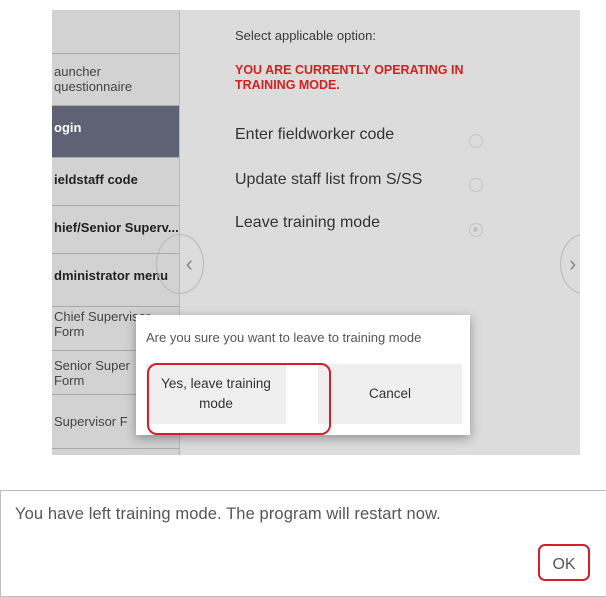 The width and height of the screenshot is (606, 597). What do you see at coordinates (573, 263) in the screenshot?
I see `chevron-right-icon: ›` at bounding box center [573, 263].